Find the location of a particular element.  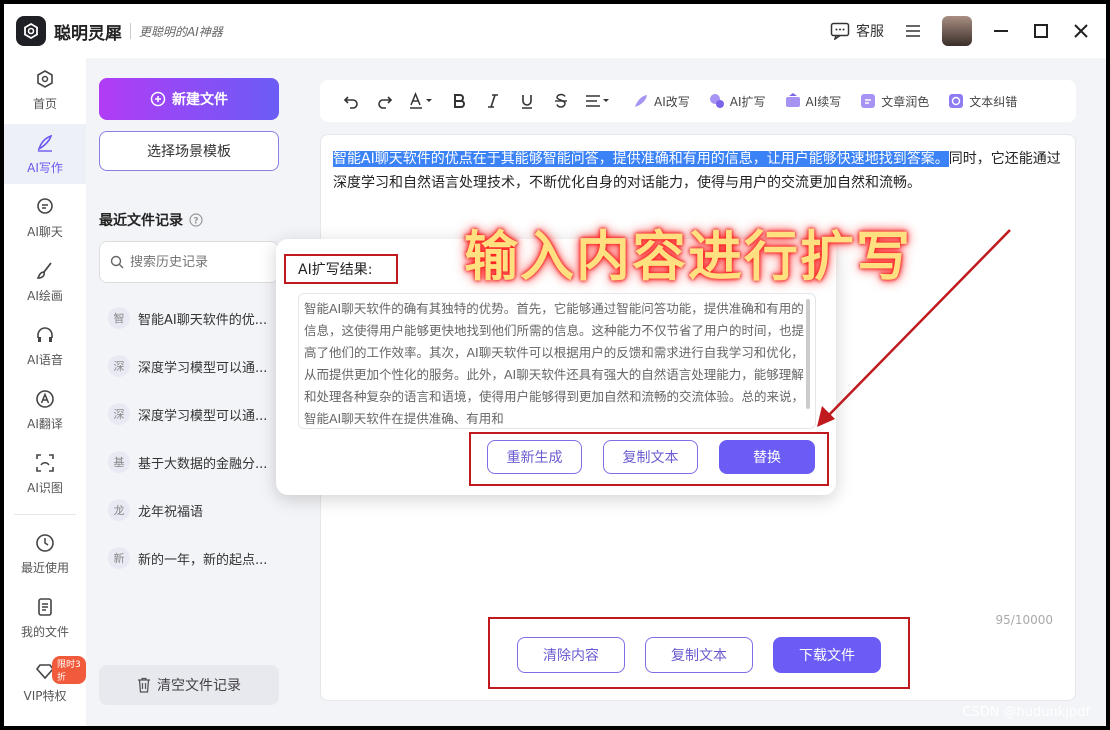

annotation-arrow-icon is located at coordinates (914, 328).